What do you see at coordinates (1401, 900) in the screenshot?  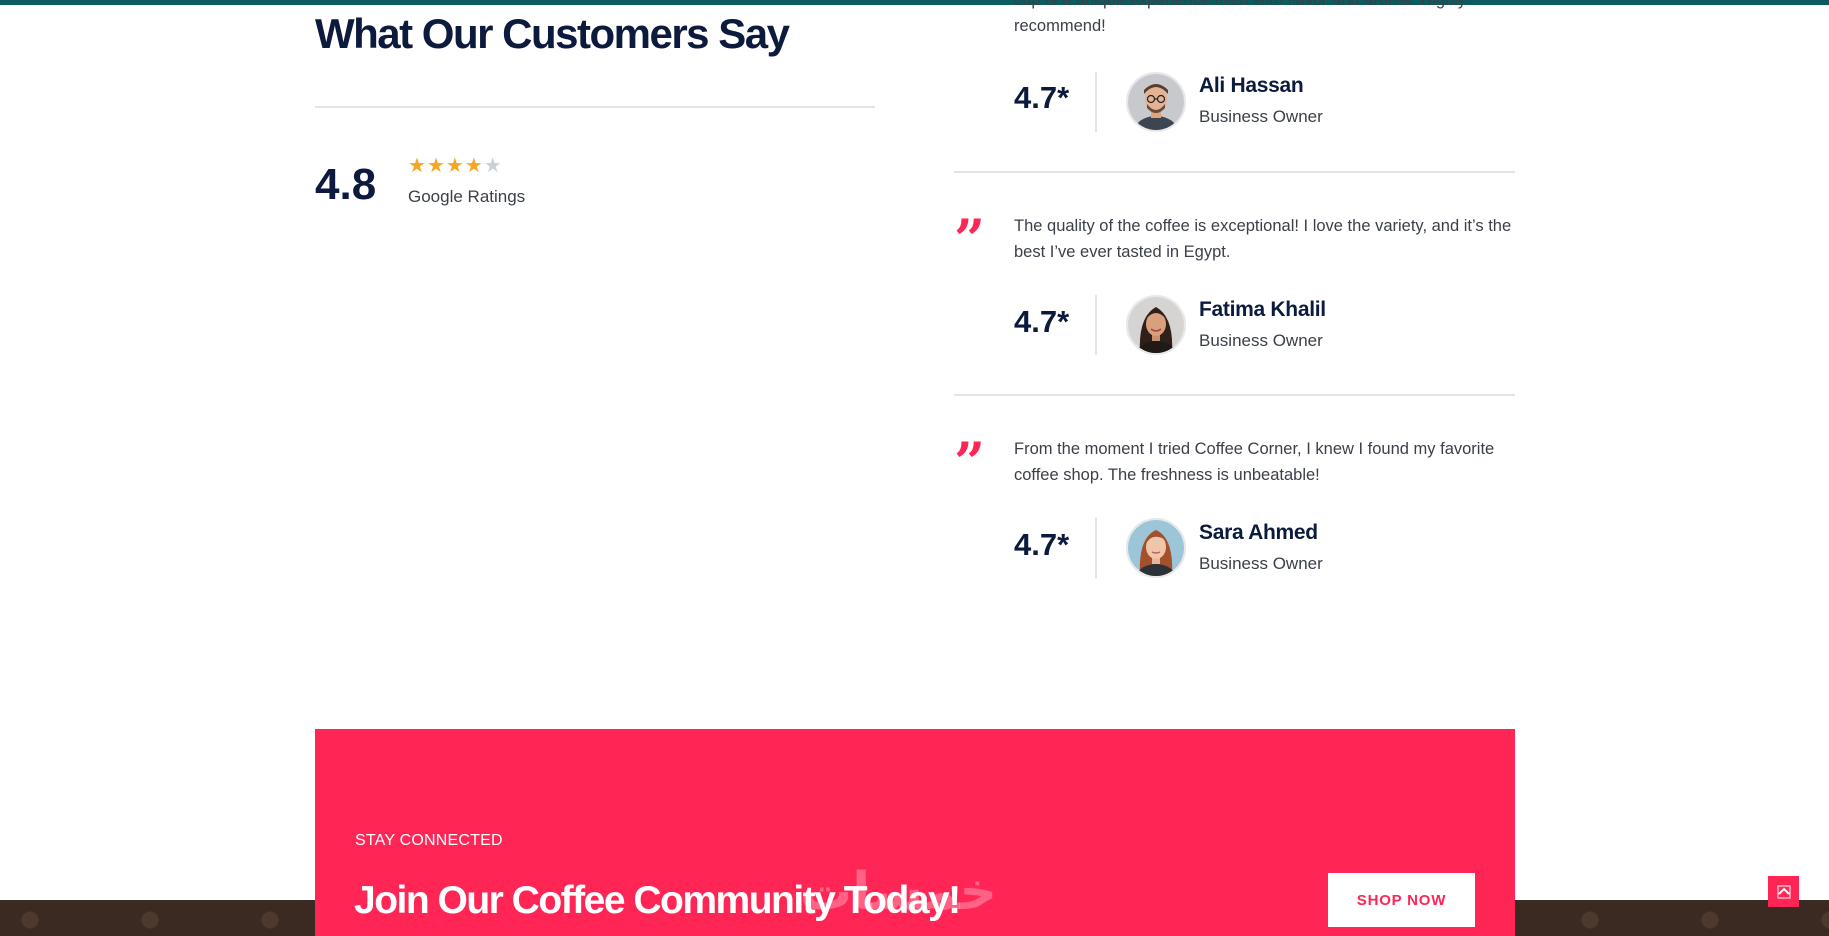 I see `shop-now-button: SHOP NOW` at bounding box center [1401, 900].